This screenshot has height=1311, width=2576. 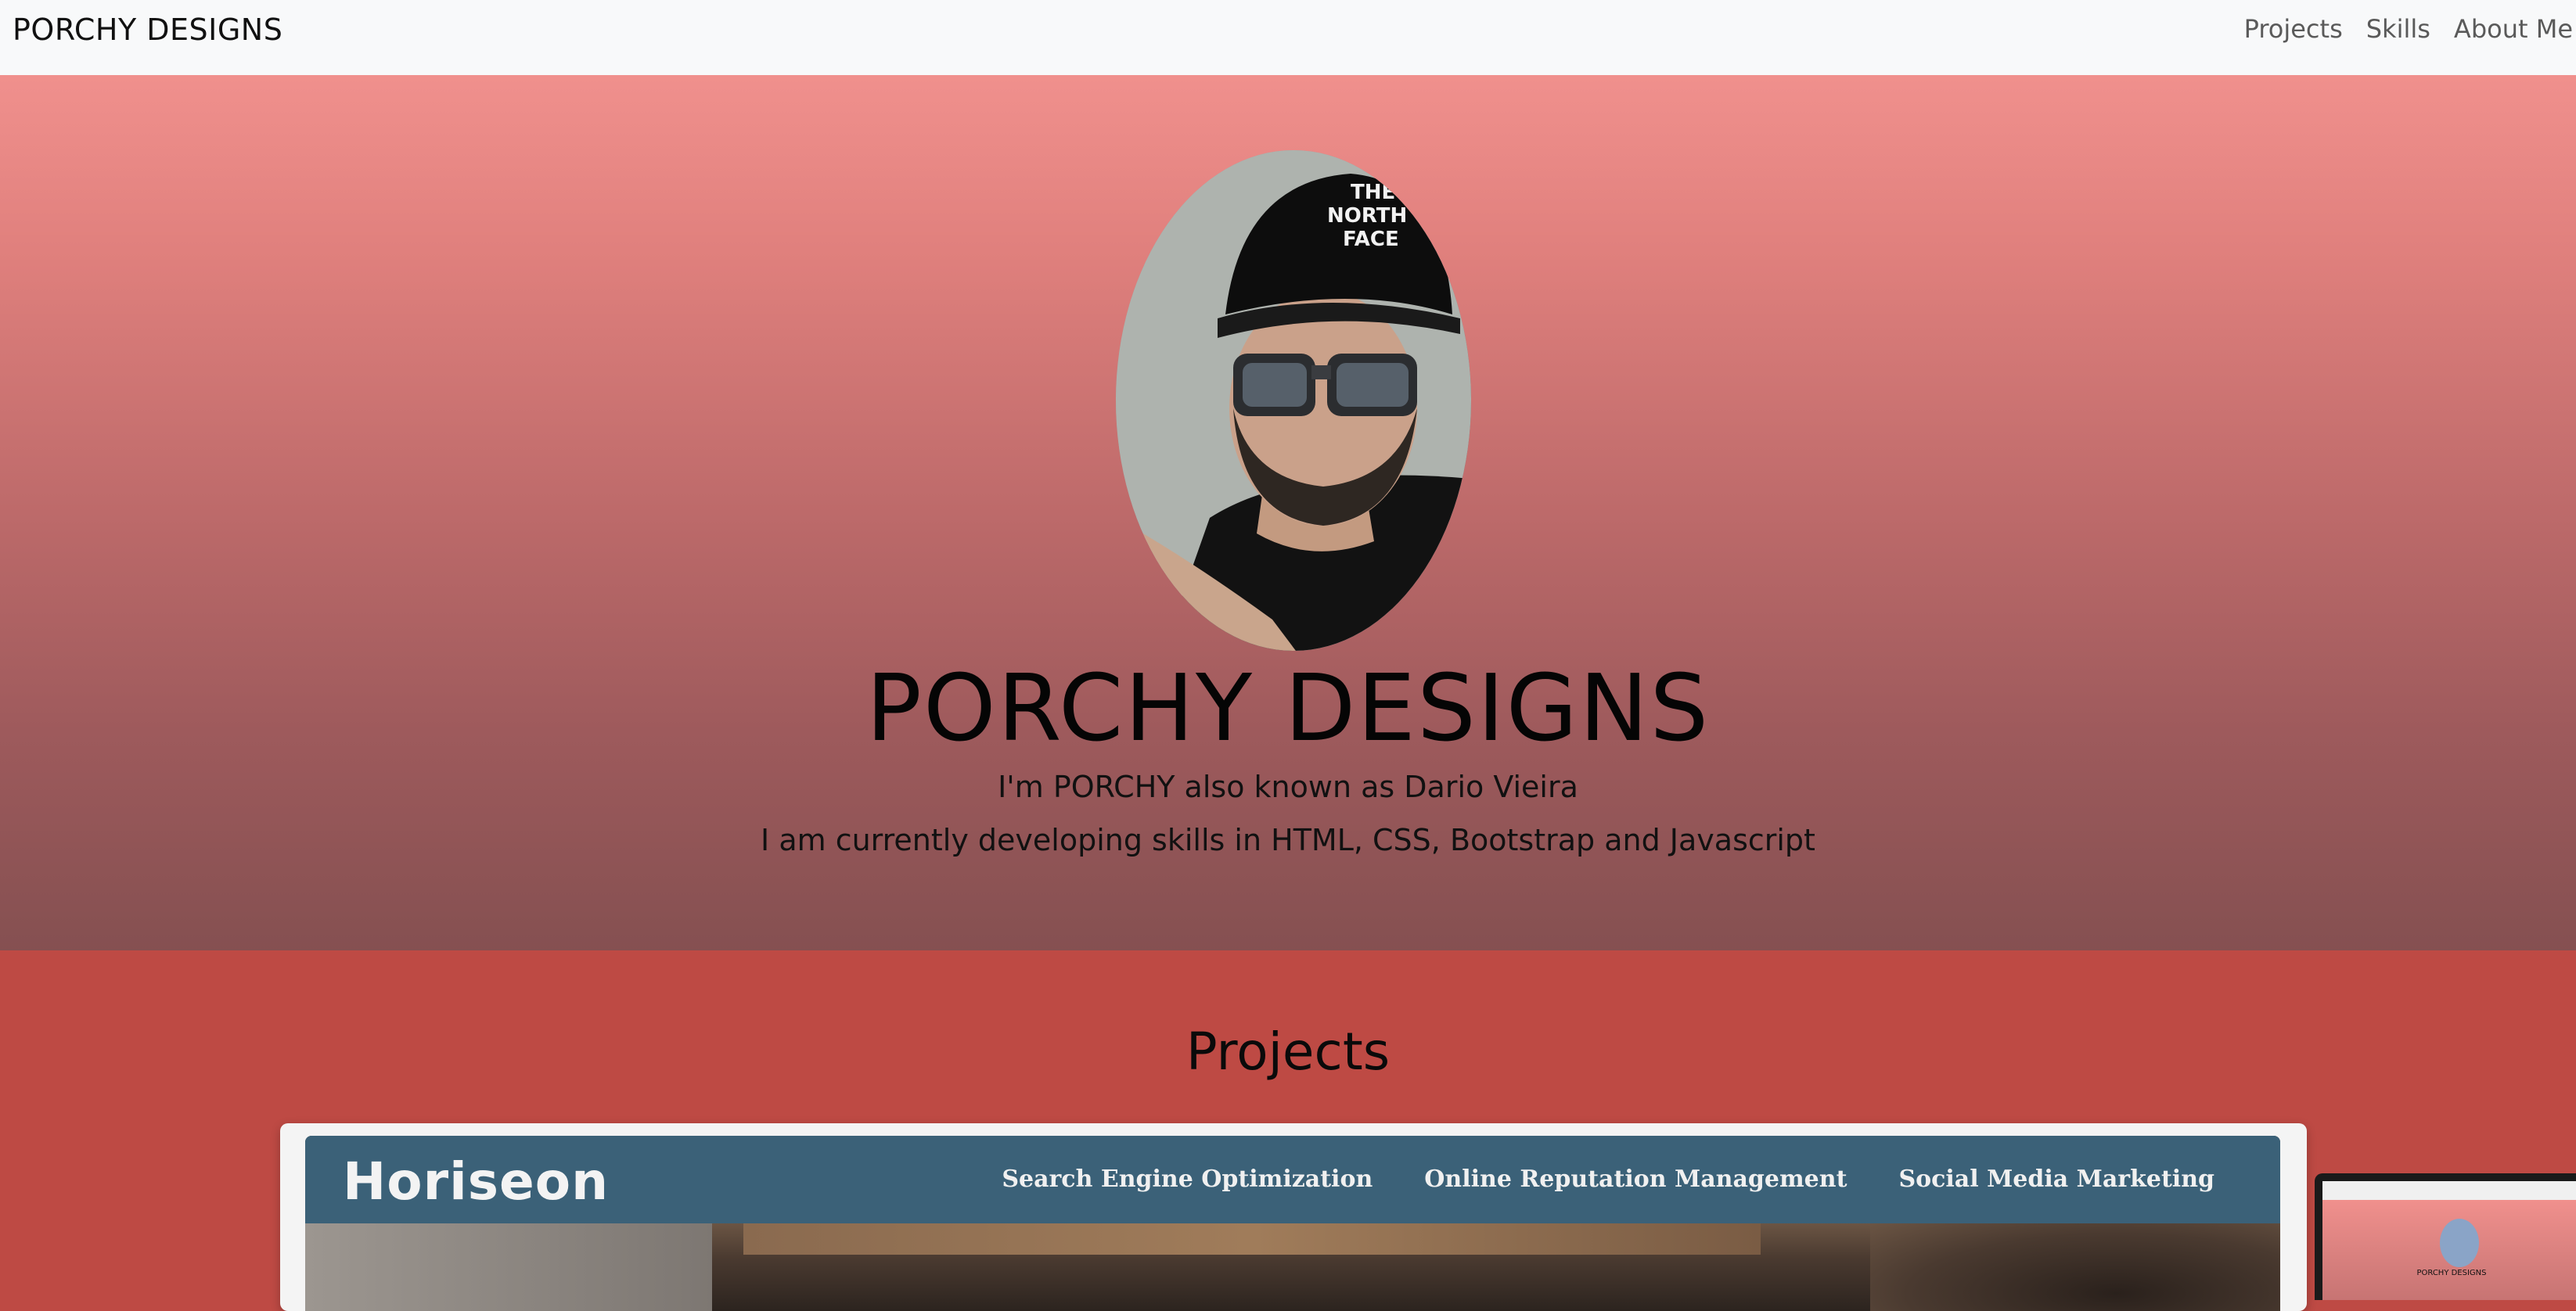 What do you see at coordinates (1371, 240) in the screenshot?
I see `cap-logo-line3: FACE` at bounding box center [1371, 240].